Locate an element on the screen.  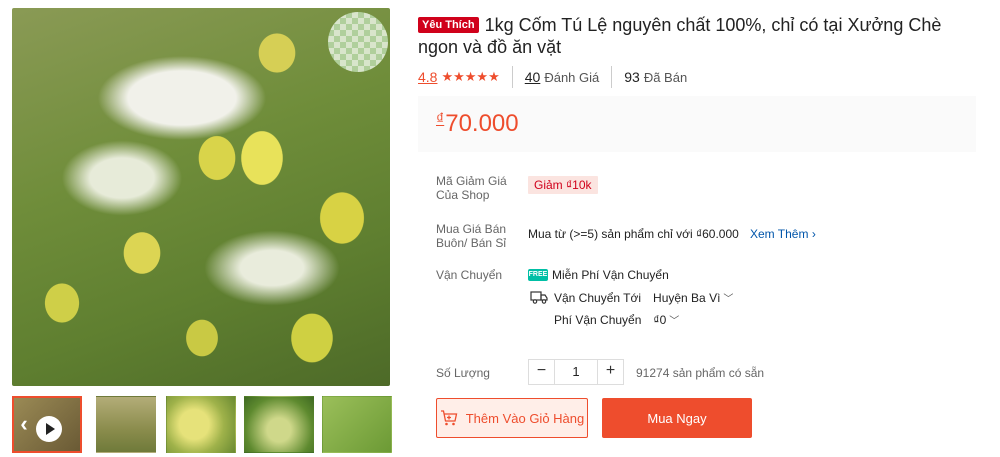
quantity-stepper: − 1 + is located at coordinates (576, 372).